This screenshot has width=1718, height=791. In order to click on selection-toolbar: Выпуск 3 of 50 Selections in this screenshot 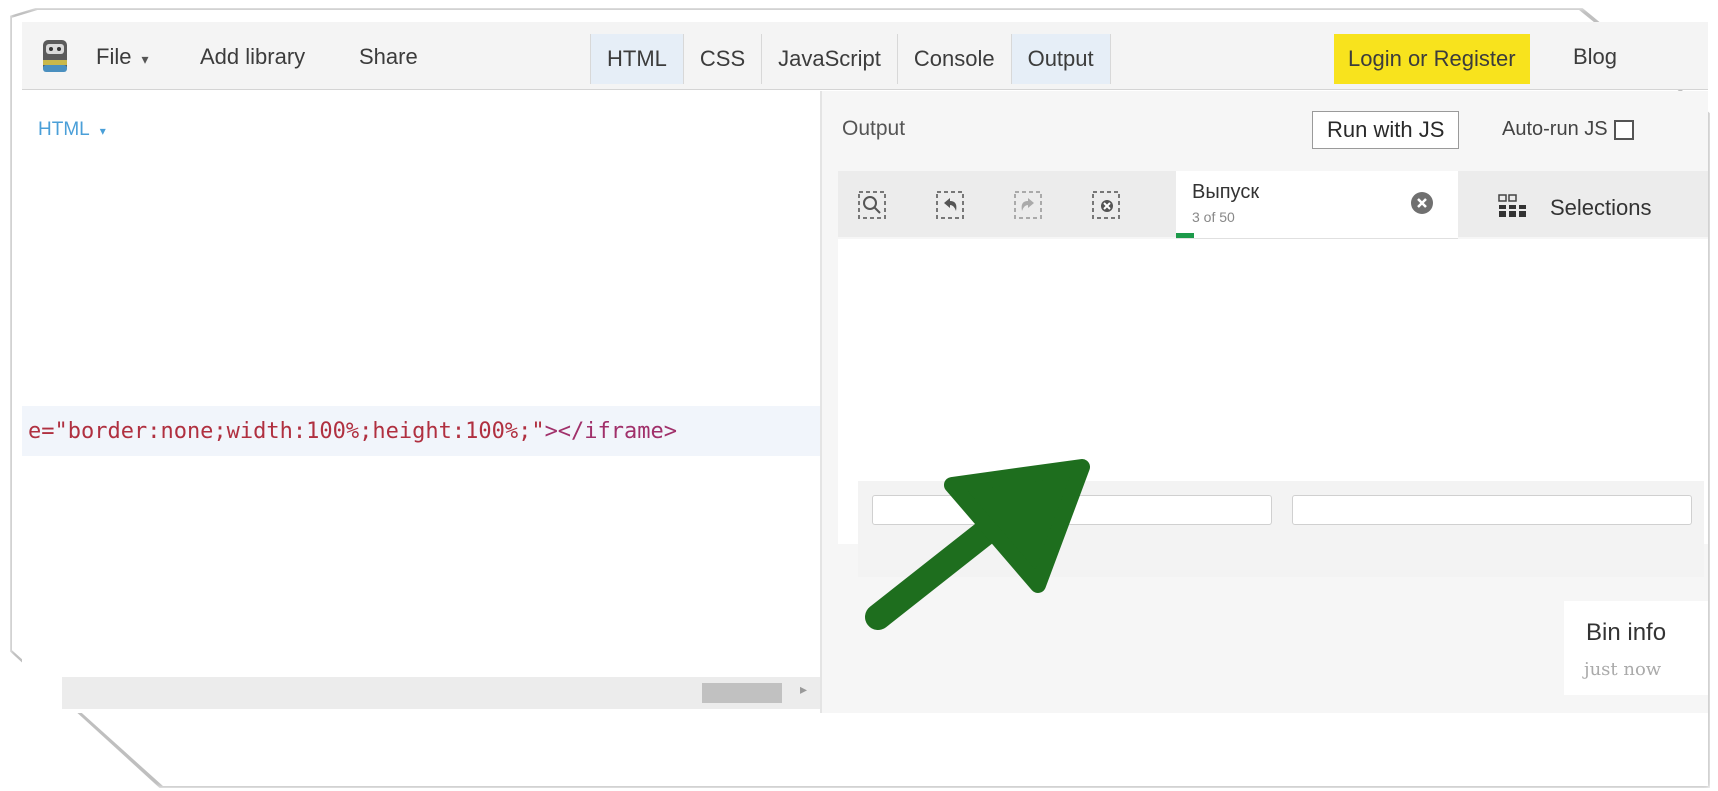, I will do `click(1273, 205)`.